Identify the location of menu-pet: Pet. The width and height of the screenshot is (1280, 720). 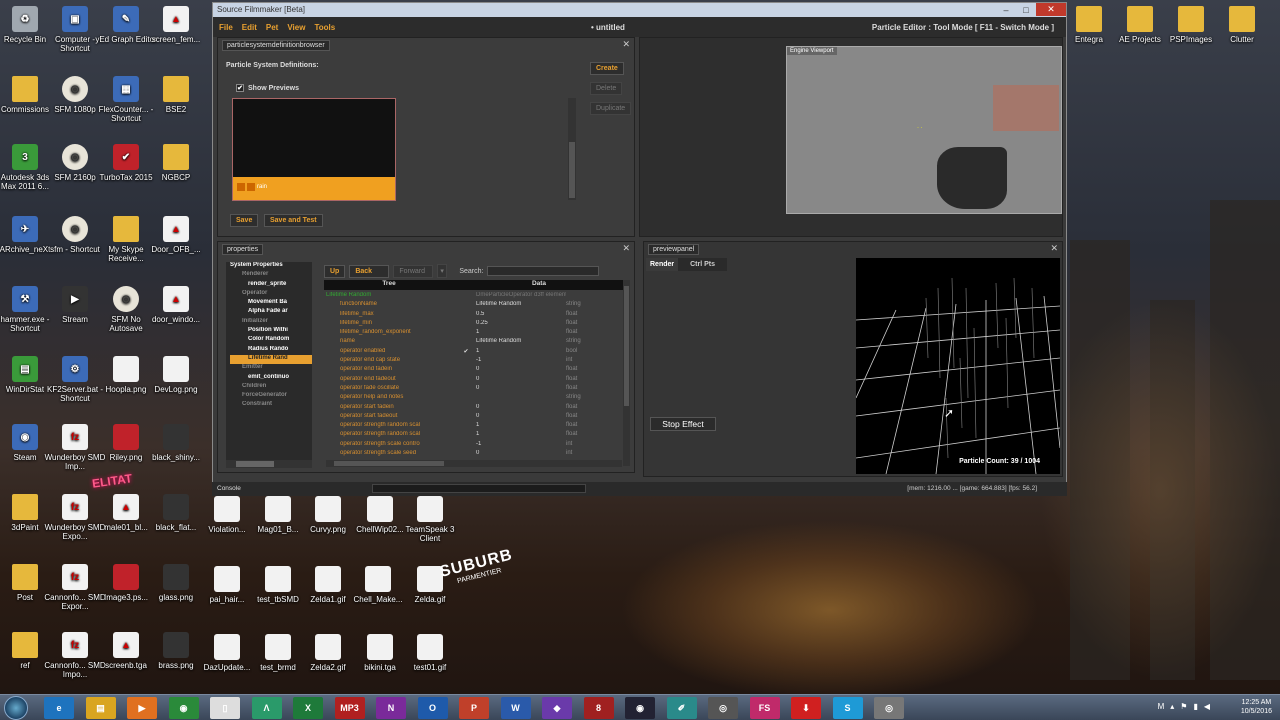
(272, 27).